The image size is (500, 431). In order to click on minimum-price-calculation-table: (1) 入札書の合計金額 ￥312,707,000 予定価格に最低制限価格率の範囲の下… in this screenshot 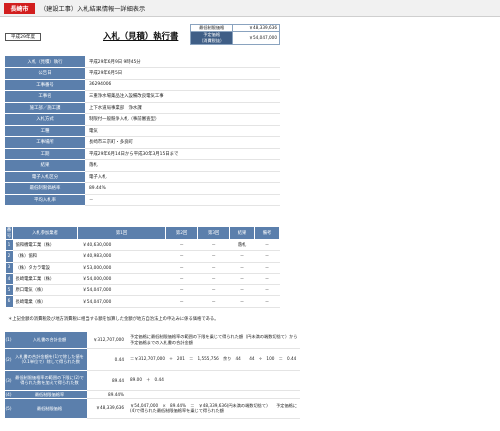, I will do `click(152, 375)`.